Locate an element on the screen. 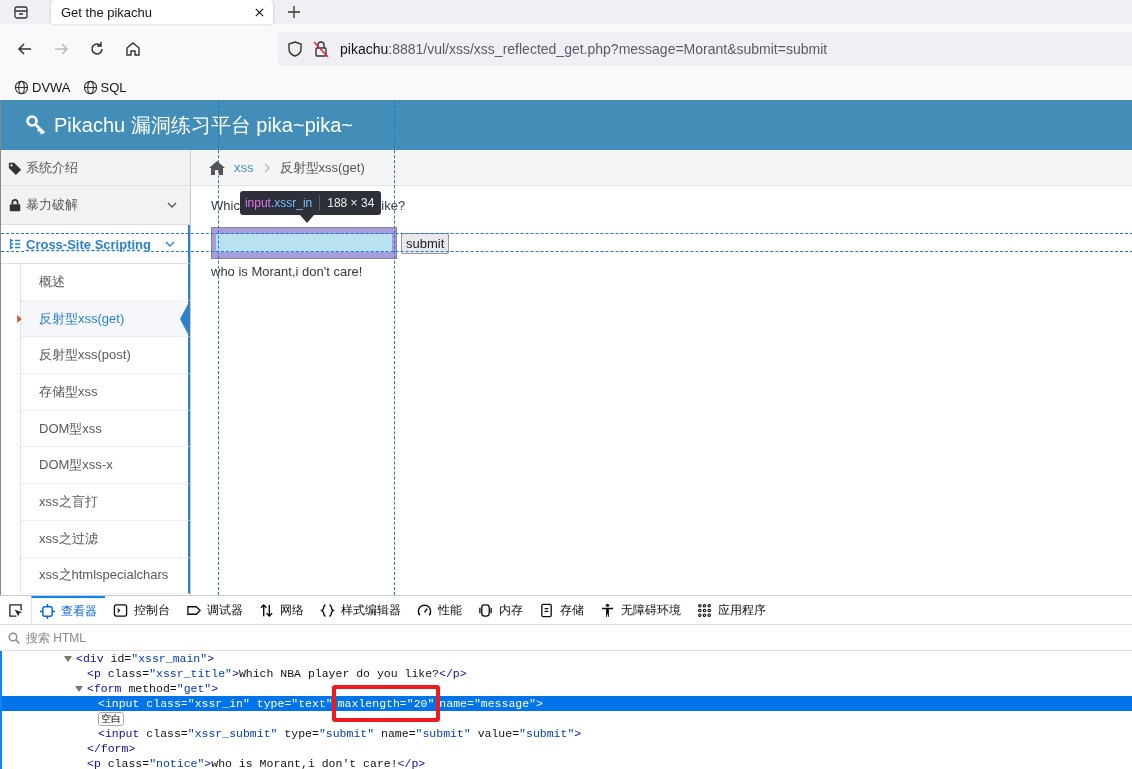  question-text: ike? is located at coordinates (393, 205).